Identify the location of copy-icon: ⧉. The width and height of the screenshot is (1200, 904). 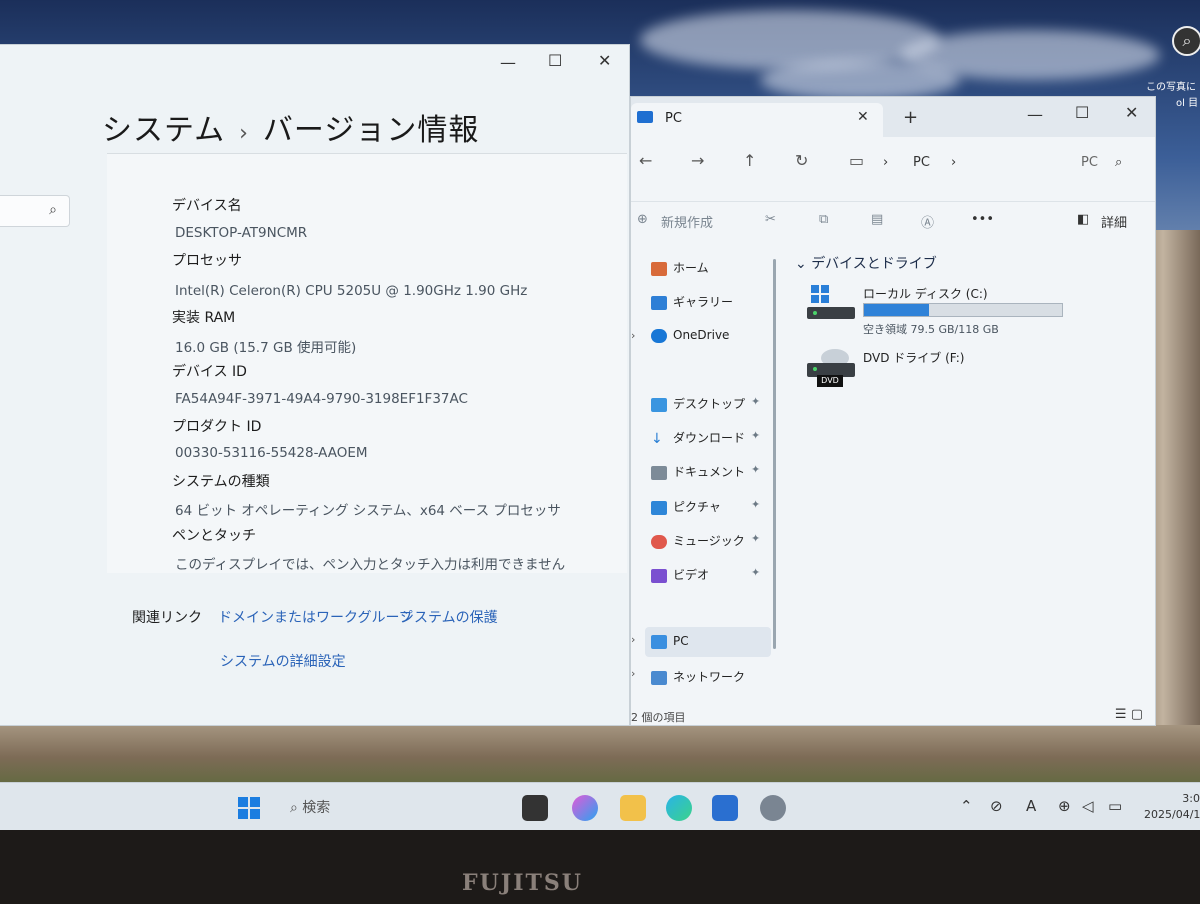
(823, 219).